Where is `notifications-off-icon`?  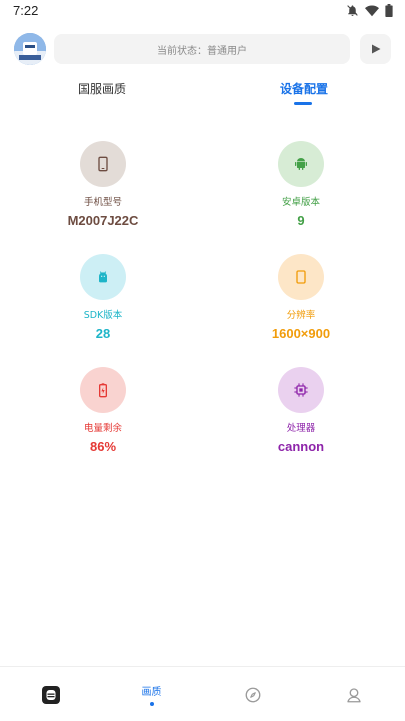
notifications-off-icon is located at coordinates (352, 10).